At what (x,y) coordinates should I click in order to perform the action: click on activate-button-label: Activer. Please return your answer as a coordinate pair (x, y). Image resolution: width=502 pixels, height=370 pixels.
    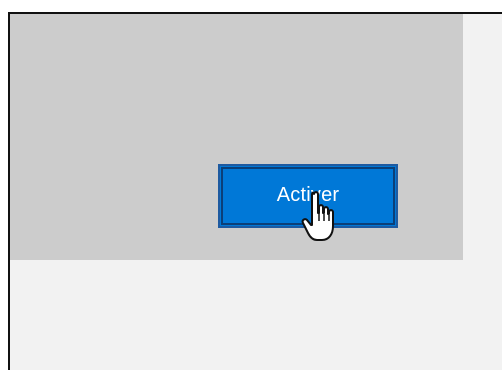
    Looking at the image, I should click on (308, 194).